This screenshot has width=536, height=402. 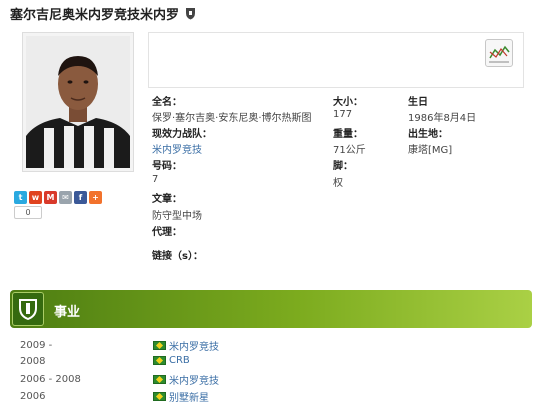 I want to click on weight-value: 71公斤, so click(x=349, y=150).